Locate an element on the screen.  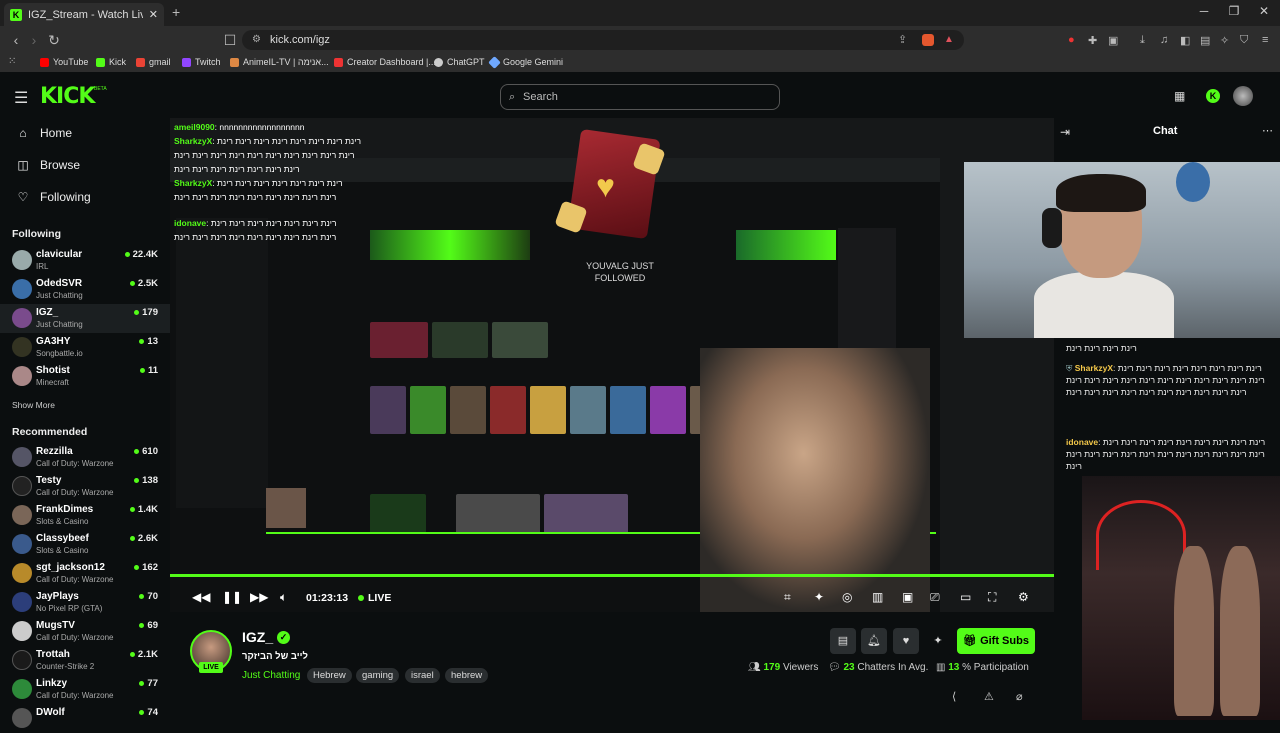
follow-button: ♥ is located at coordinates (906, 641).